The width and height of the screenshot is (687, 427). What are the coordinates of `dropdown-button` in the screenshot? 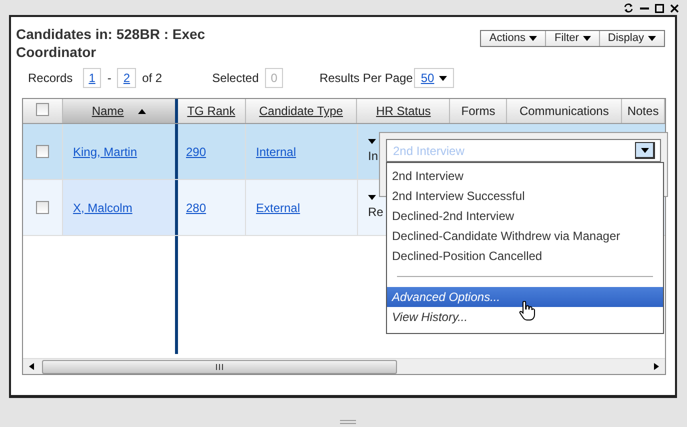 It's located at (645, 150).